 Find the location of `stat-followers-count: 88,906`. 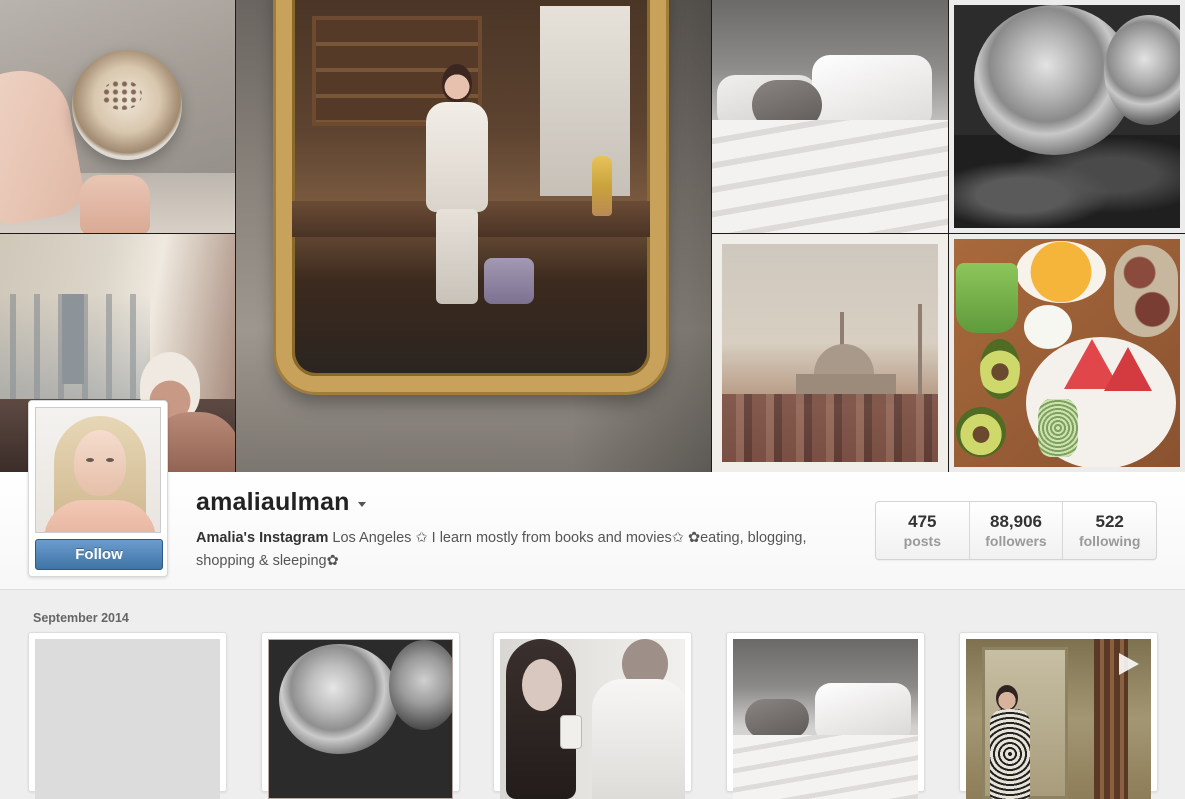

stat-followers-count: 88,906 is located at coordinates (1016, 521).